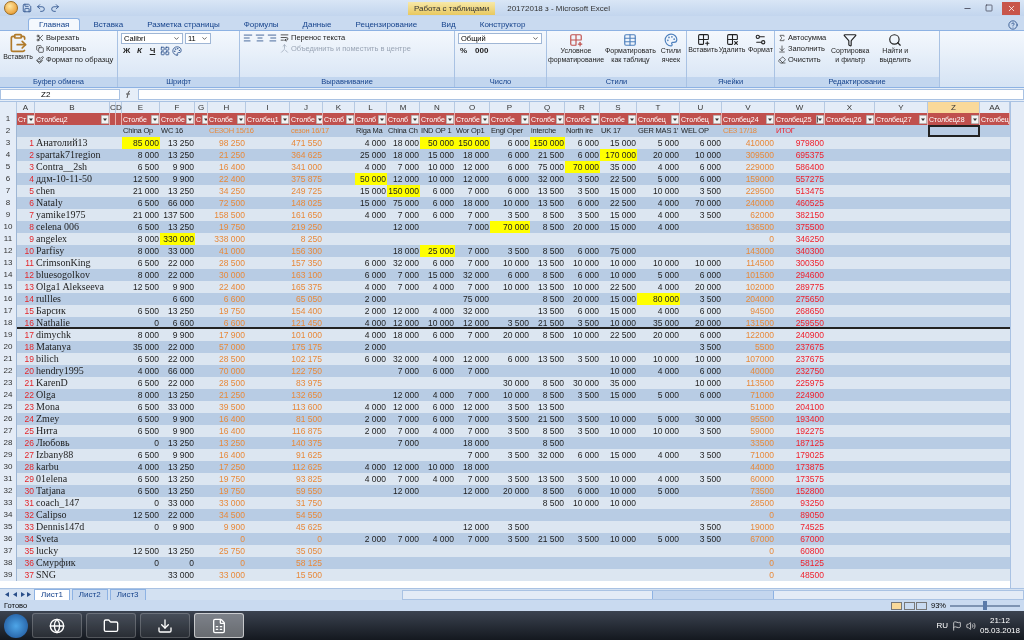 The height and width of the screenshot is (640, 1024). What do you see at coordinates (139, 51) in the screenshot?
I see `italic-button: К` at bounding box center [139, 51].